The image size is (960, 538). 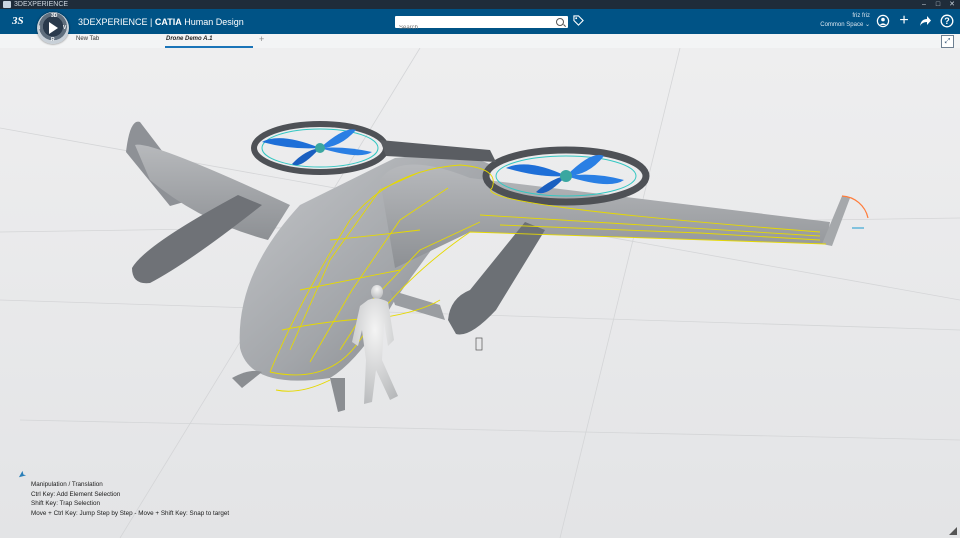 I want to click on tab-new-tab: New Tab, so click(x=87, y=39).